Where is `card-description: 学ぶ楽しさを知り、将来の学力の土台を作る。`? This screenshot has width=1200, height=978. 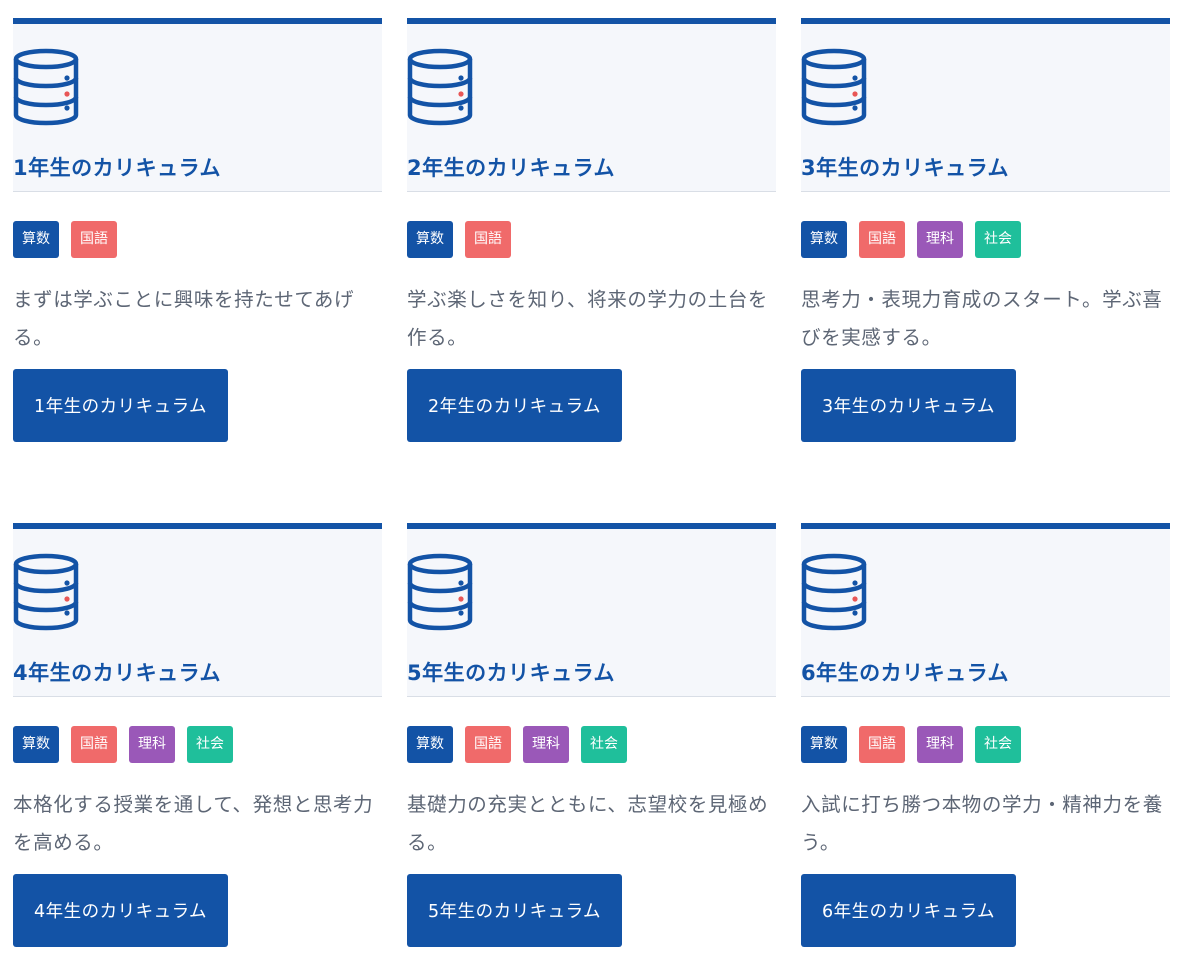 card-description: 学ぶ楽しさを知り、将来の学力の土台を作る。 is located at coordinates (588, 318).